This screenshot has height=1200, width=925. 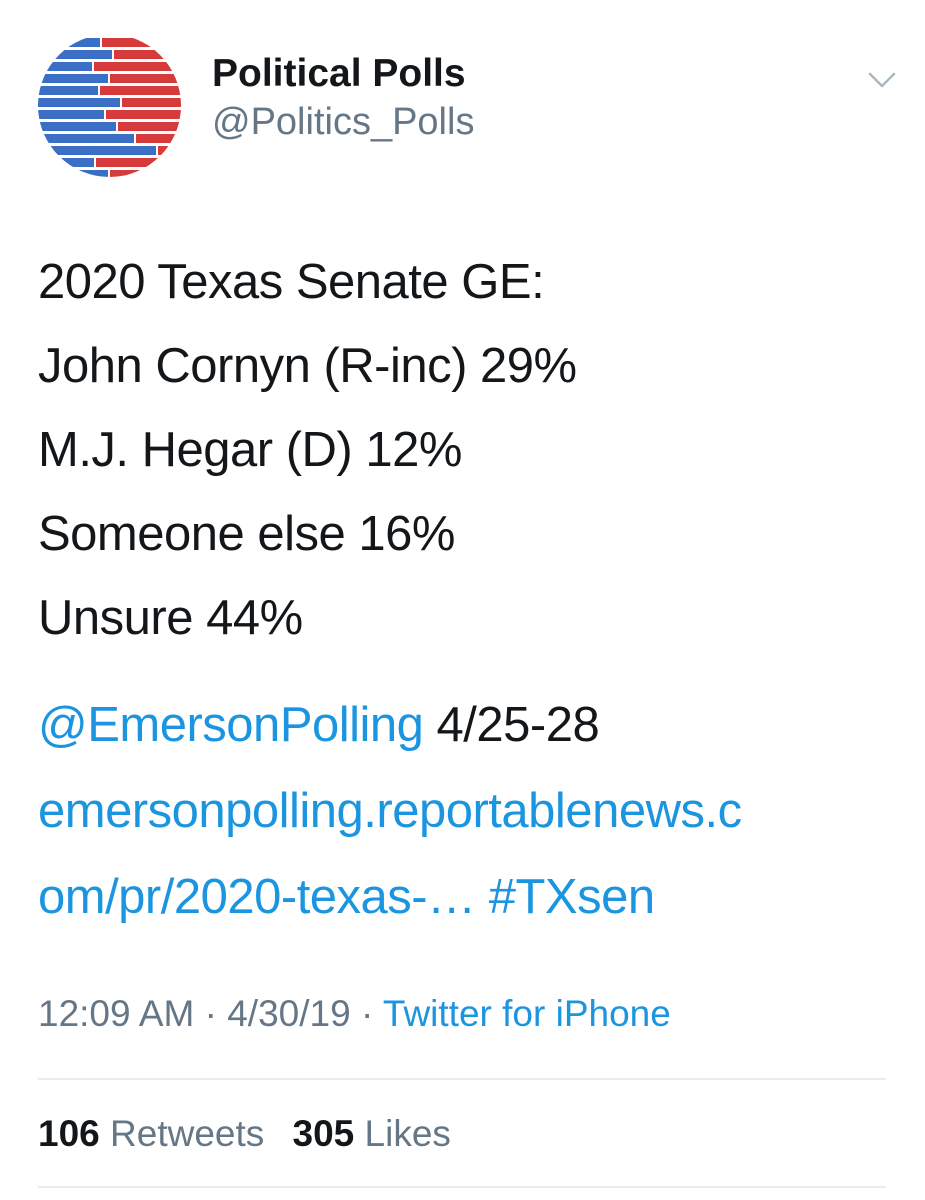 I want to click on tweet-time: 12:09 AM, so click(x=116, y=1013).